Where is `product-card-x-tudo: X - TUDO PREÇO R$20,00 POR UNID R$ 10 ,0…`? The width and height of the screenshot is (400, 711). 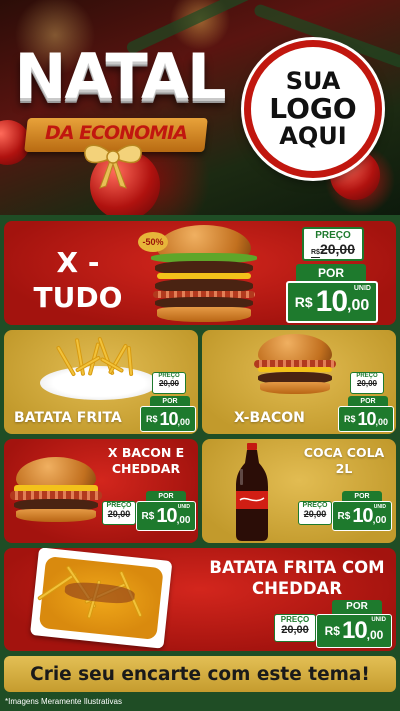 product-card-x-tudo: X - TUDO PREÇO R$20,00 POR UNID R$ 10 ,0… is located at coordinates (200, 273).